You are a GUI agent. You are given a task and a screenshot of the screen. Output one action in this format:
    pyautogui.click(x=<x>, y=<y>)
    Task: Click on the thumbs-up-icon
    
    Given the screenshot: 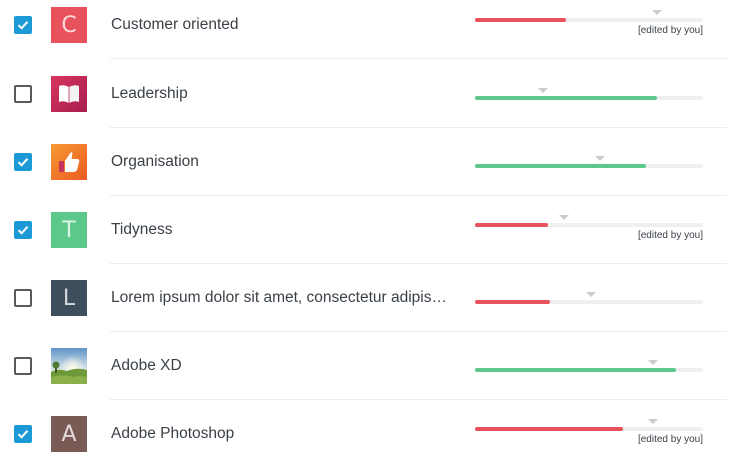 What is the action you would take?
    pyautogui.click(x=69, y=162)
    